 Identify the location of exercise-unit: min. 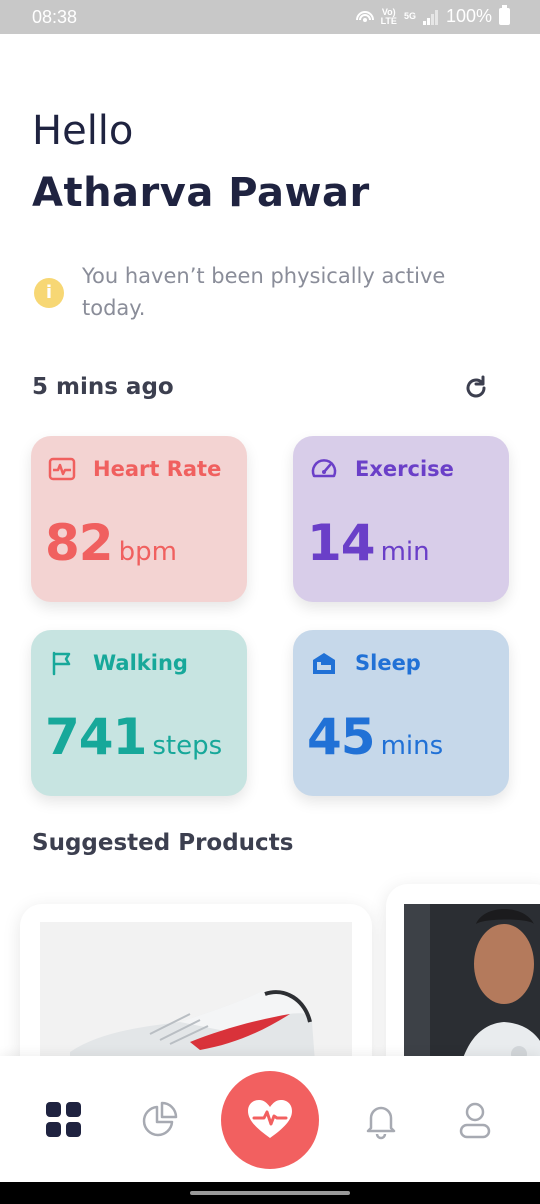
(405, 552).